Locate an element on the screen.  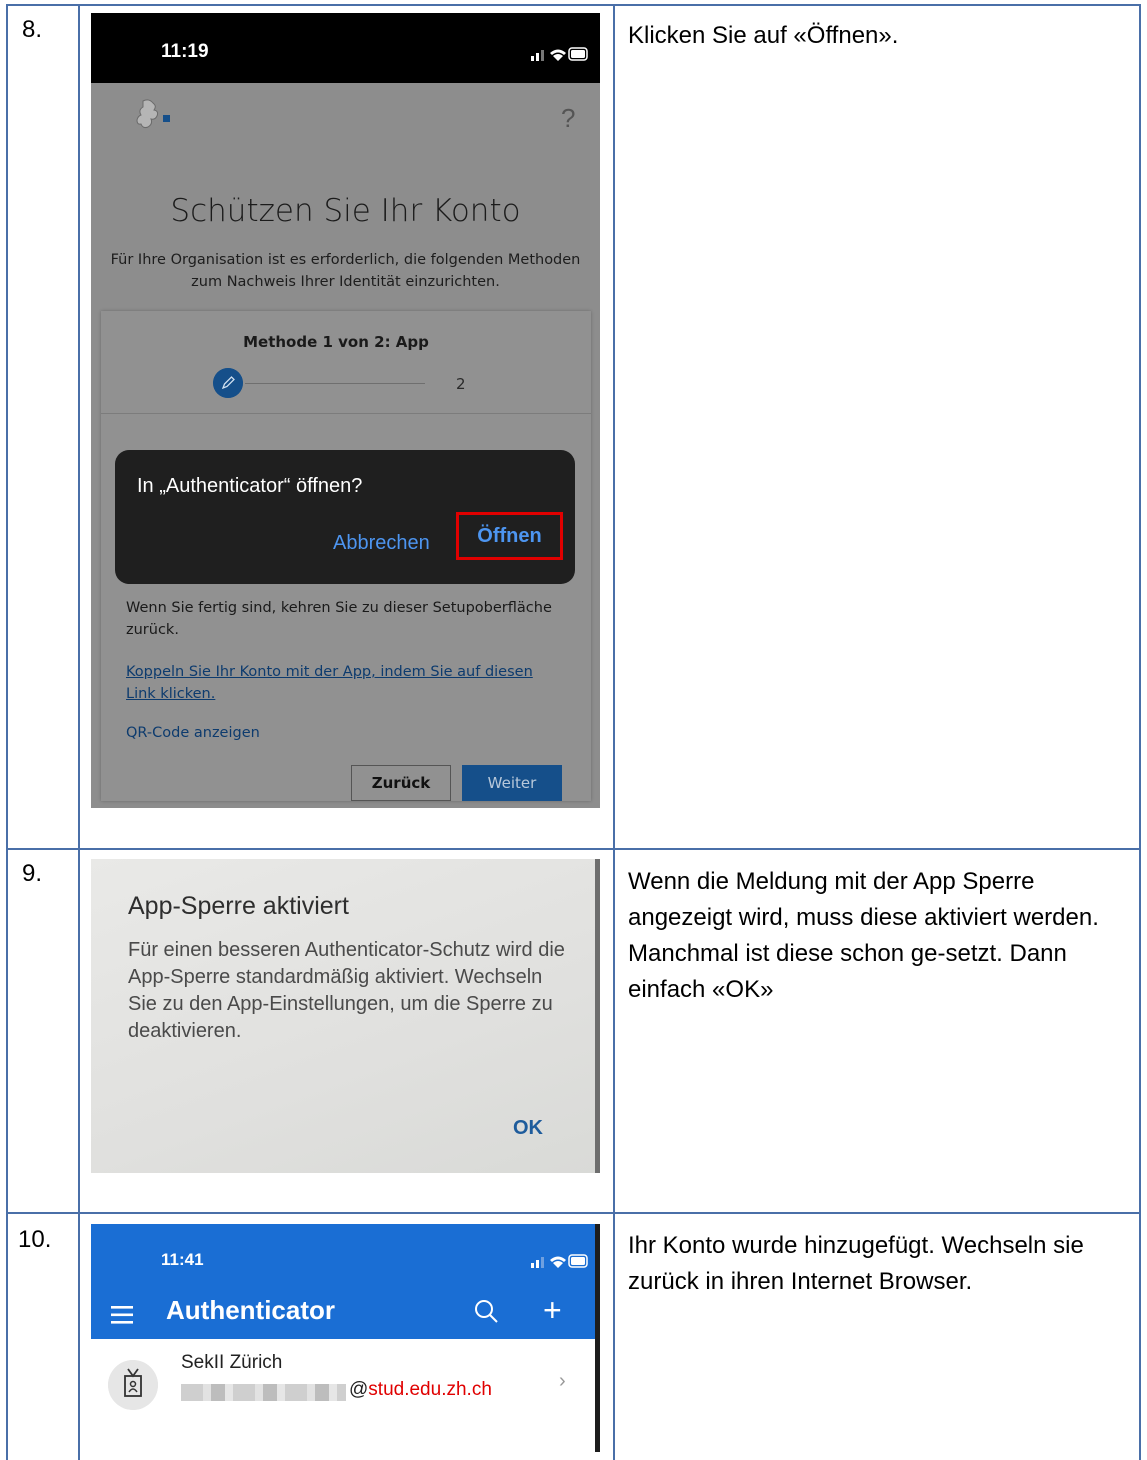
status-time: 11:19 is located at coordinates (185, 51).